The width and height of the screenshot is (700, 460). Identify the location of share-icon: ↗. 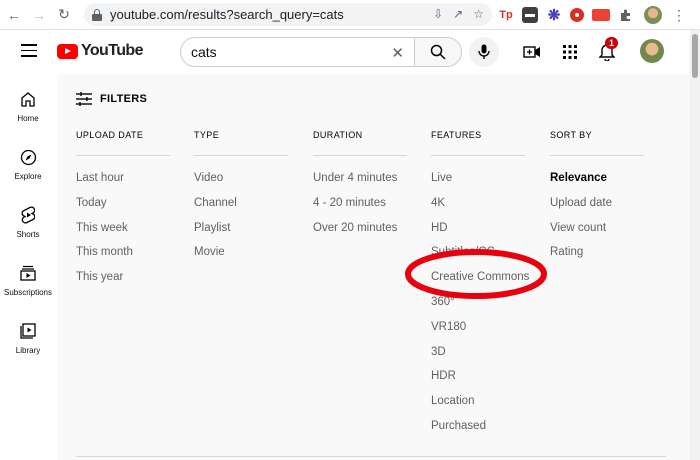
(458, 14).